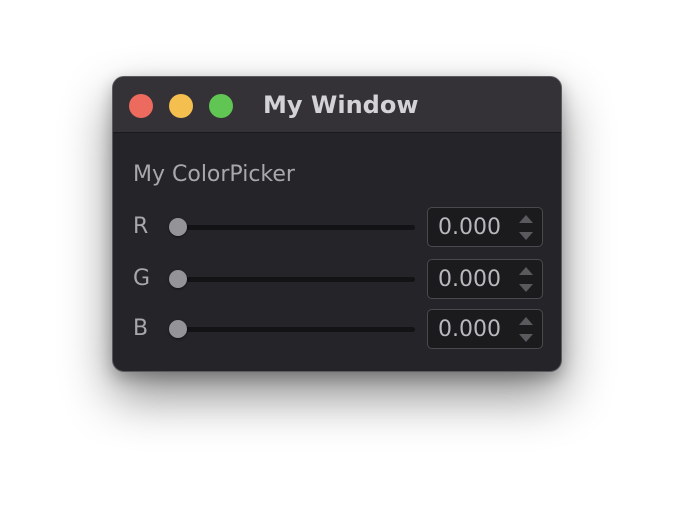 Image resolution: width=674 pixels, height=520 pixels. I want to click on channel-row-g: G, so click(337, 279).